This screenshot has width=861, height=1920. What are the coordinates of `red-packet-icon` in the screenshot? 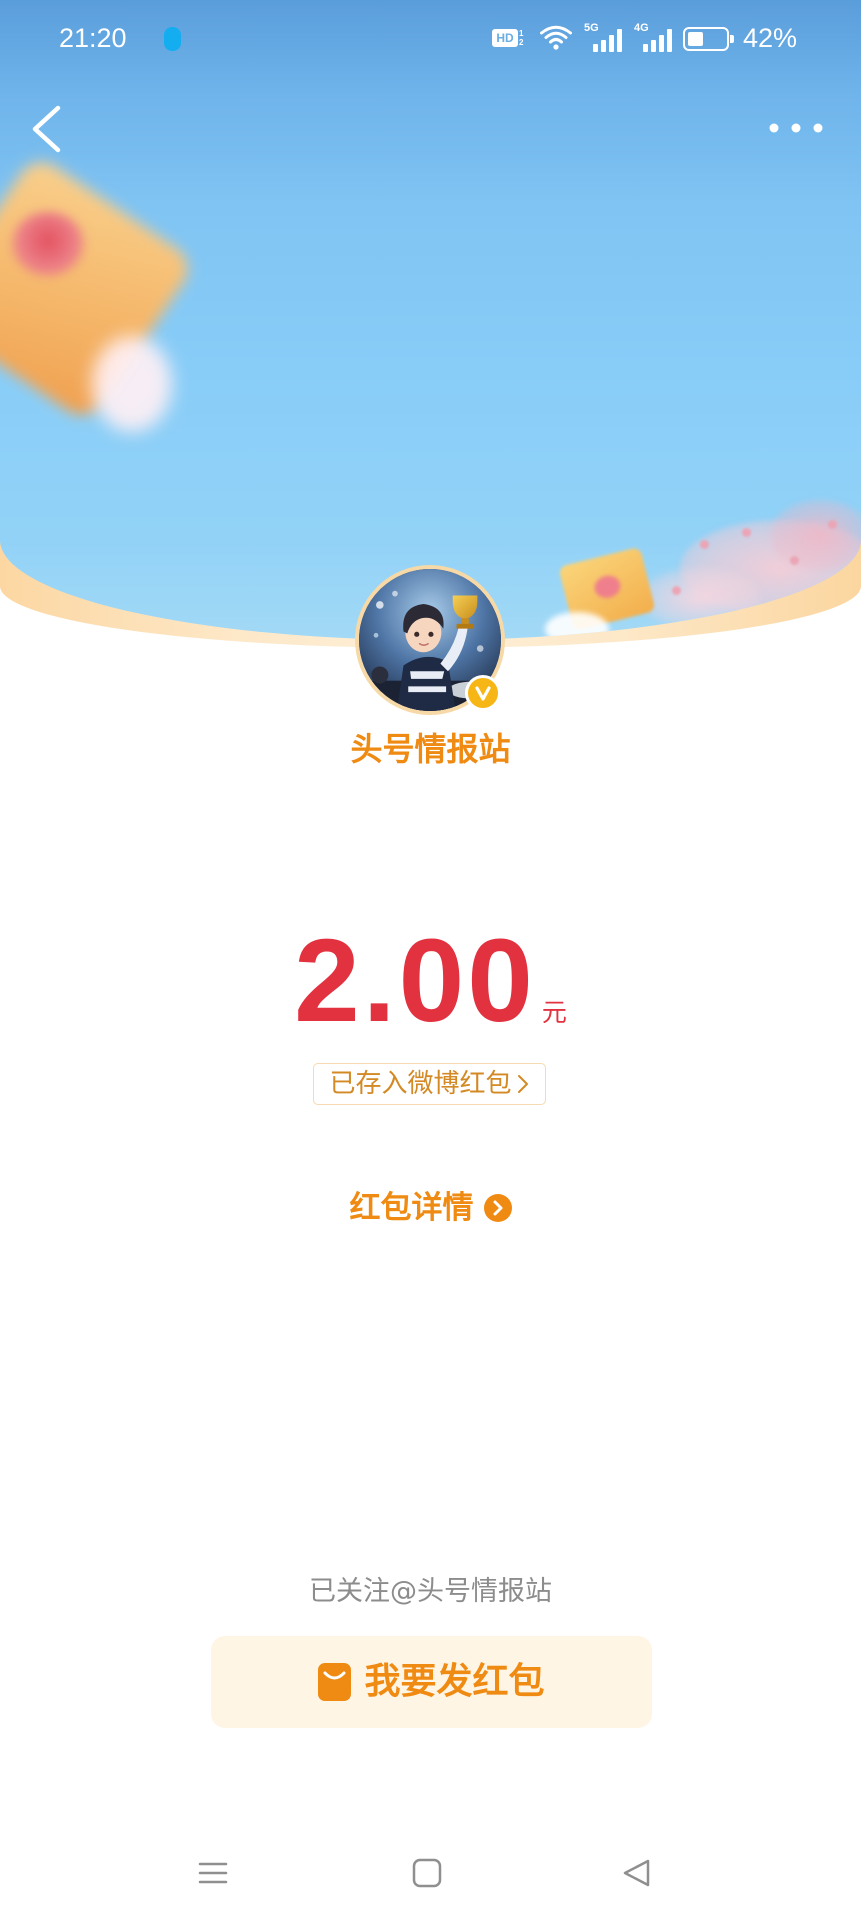 It's located at (335, 1682).